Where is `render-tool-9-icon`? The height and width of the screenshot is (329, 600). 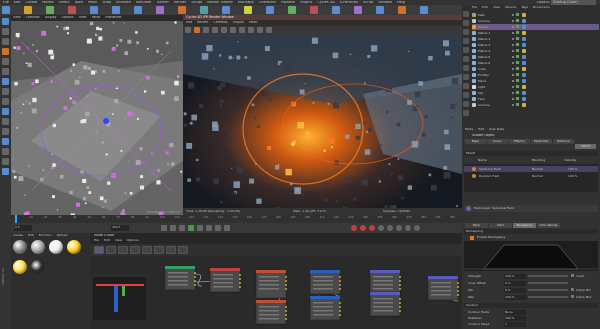
render-tool-9-icon is located at coordinates (260, 30).